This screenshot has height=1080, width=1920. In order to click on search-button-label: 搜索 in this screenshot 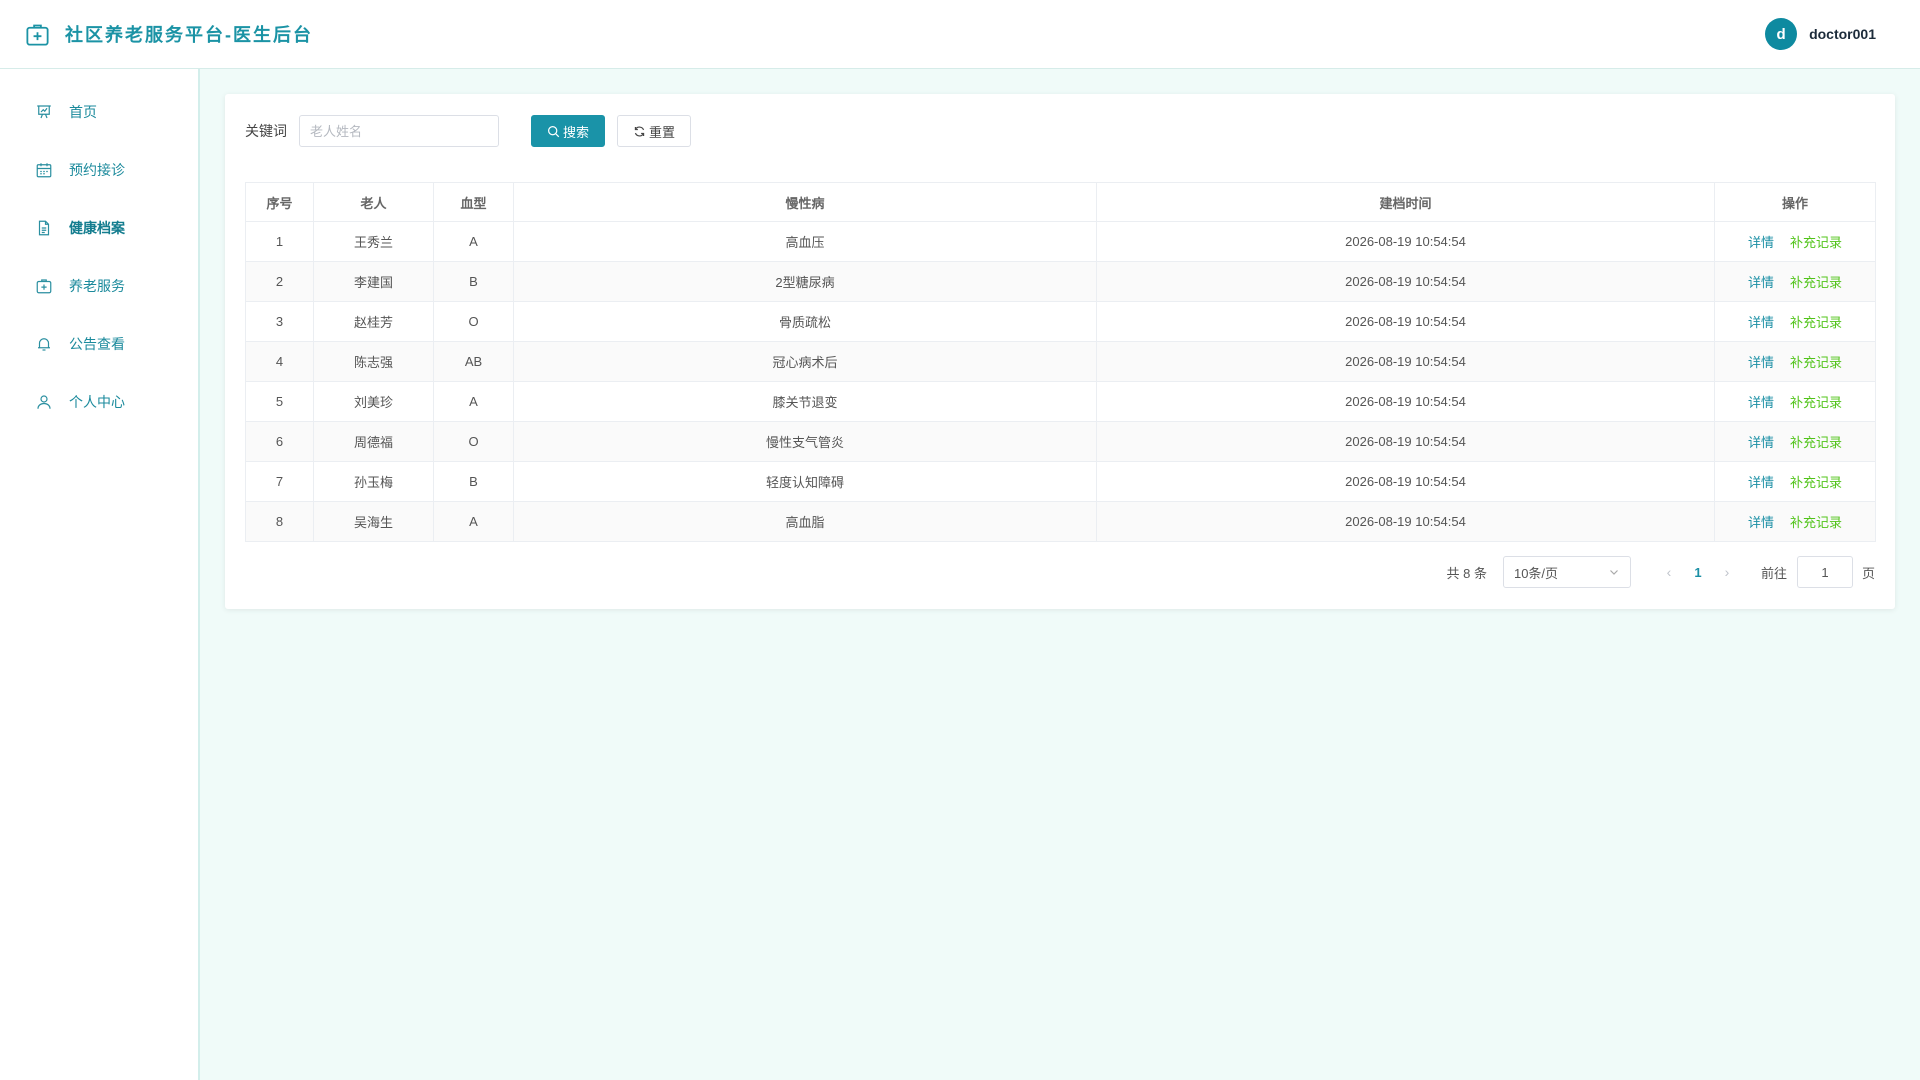, I will do `click(575, 132)`.